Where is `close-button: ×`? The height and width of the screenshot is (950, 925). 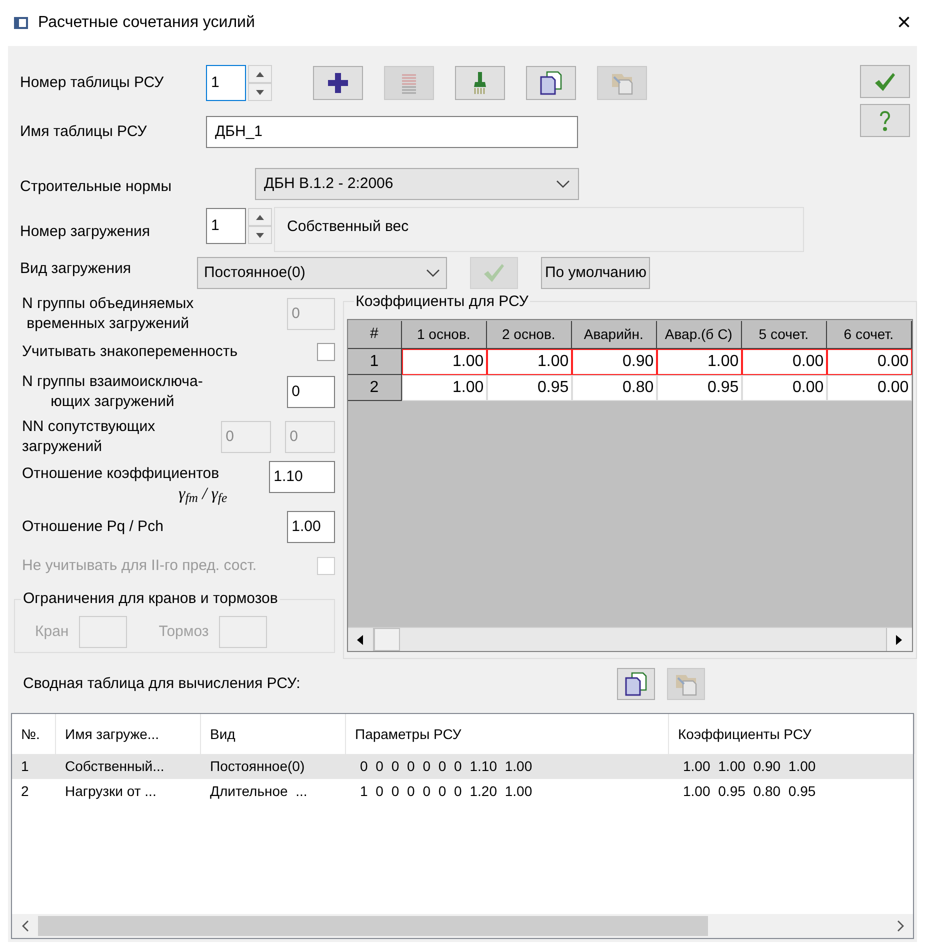 close-button: × is located at coordinates (903, 23).